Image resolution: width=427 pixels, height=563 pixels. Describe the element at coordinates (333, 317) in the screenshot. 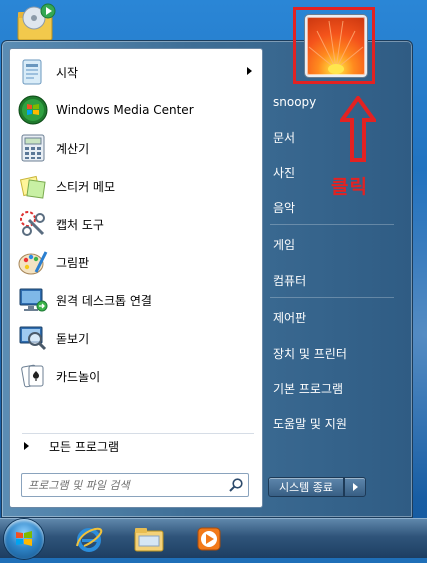

I see `right-item-control-panel: 제어판` at that location.